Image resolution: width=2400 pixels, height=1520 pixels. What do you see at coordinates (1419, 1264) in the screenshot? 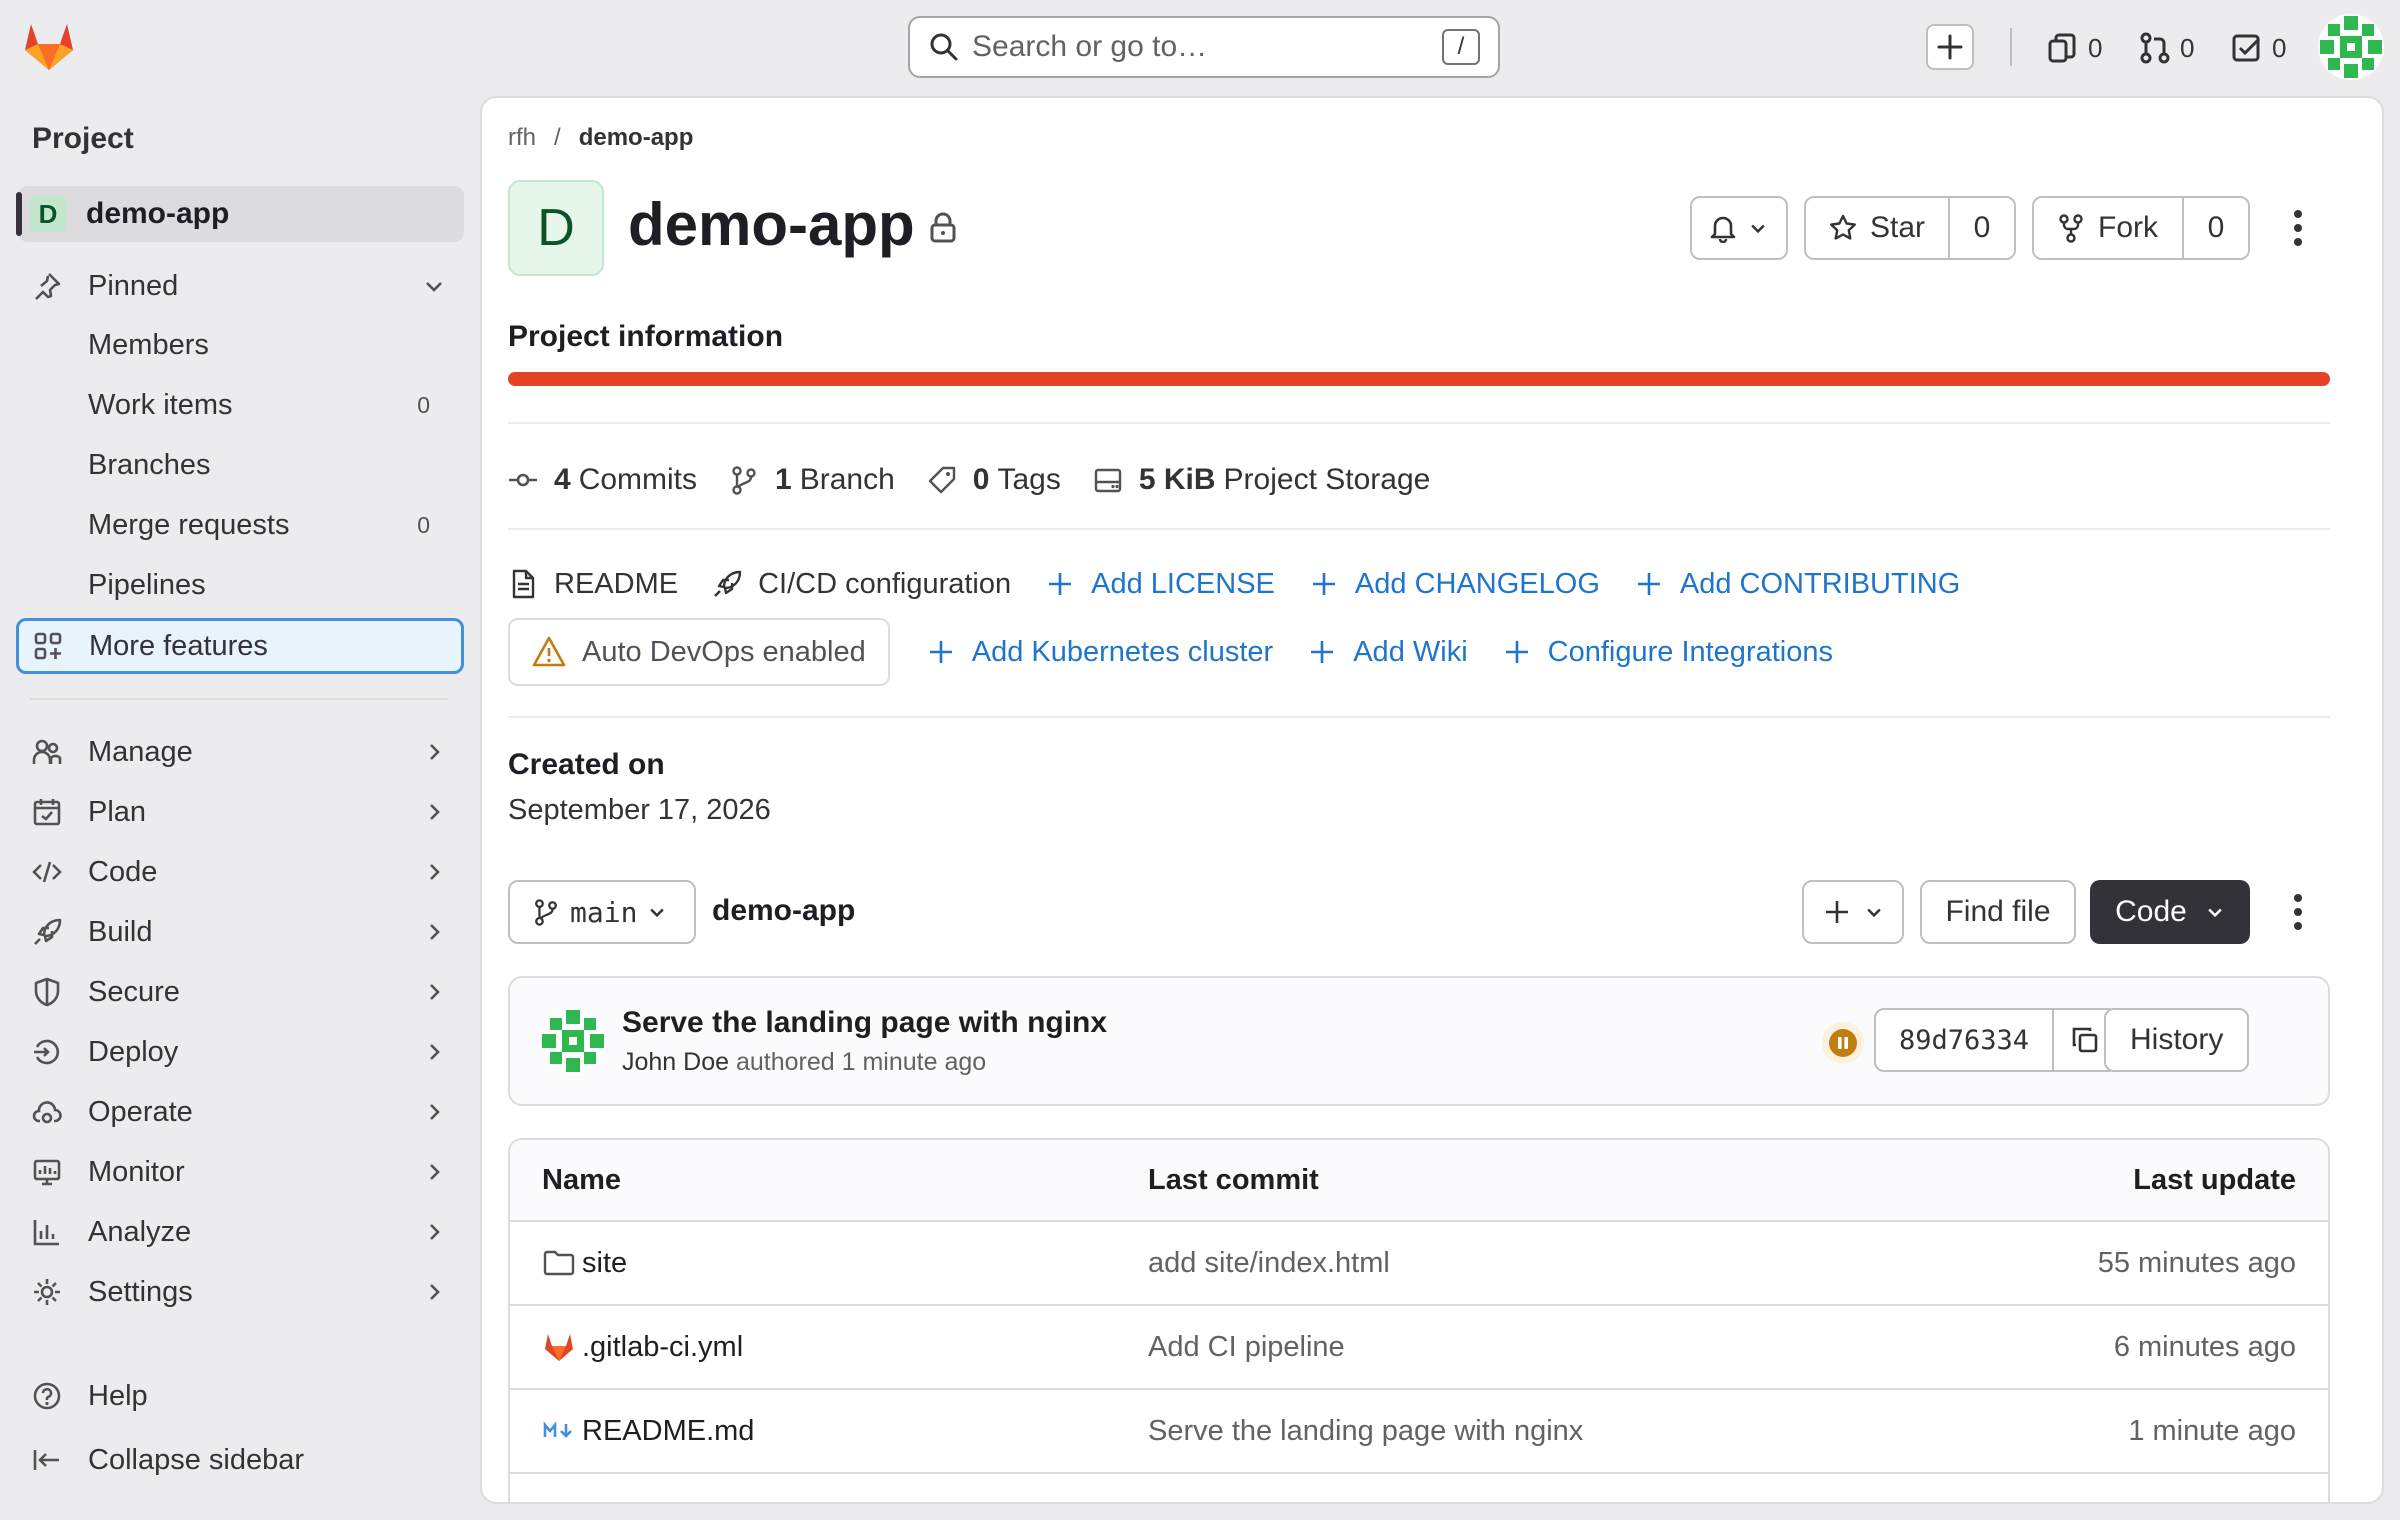
I see `table-row: site add site/index.html 55 minutes ago` at bounding box center [1419, 1264].